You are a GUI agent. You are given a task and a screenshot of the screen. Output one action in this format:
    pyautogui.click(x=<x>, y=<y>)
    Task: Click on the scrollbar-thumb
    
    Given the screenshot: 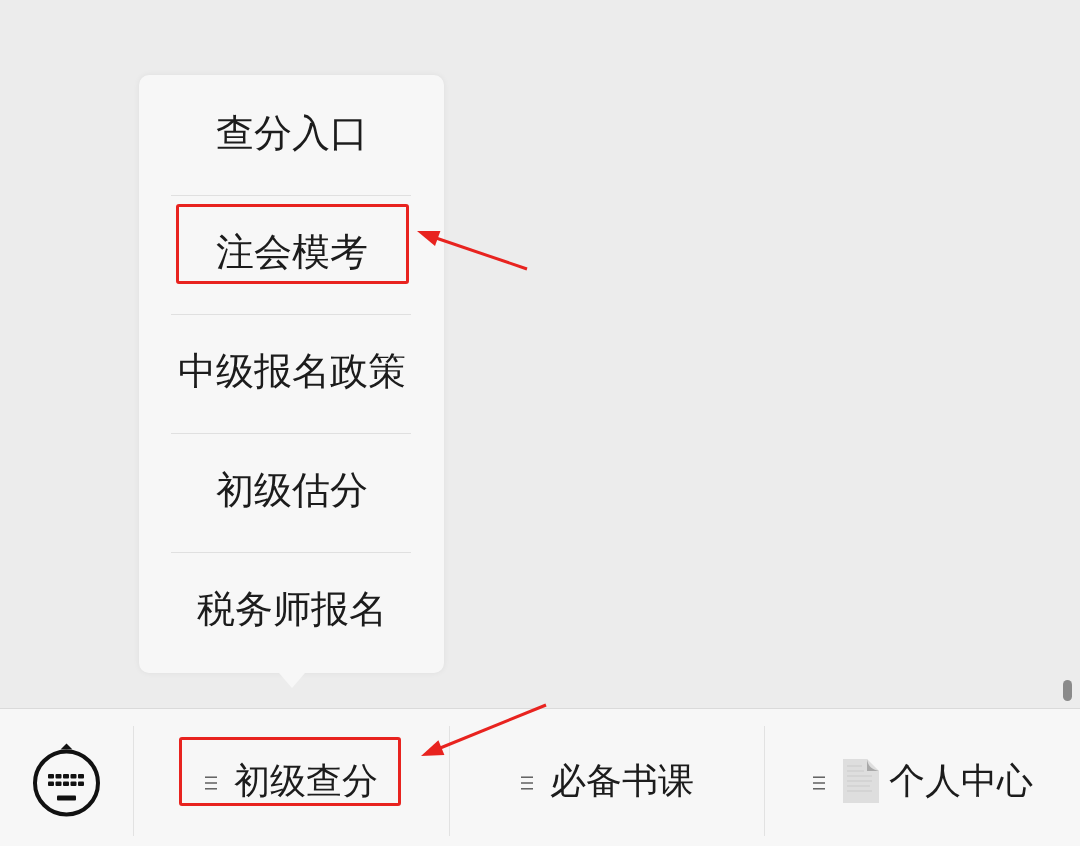 What is the action you would take?
    pyautogui.click(x=1067, y=690)
    